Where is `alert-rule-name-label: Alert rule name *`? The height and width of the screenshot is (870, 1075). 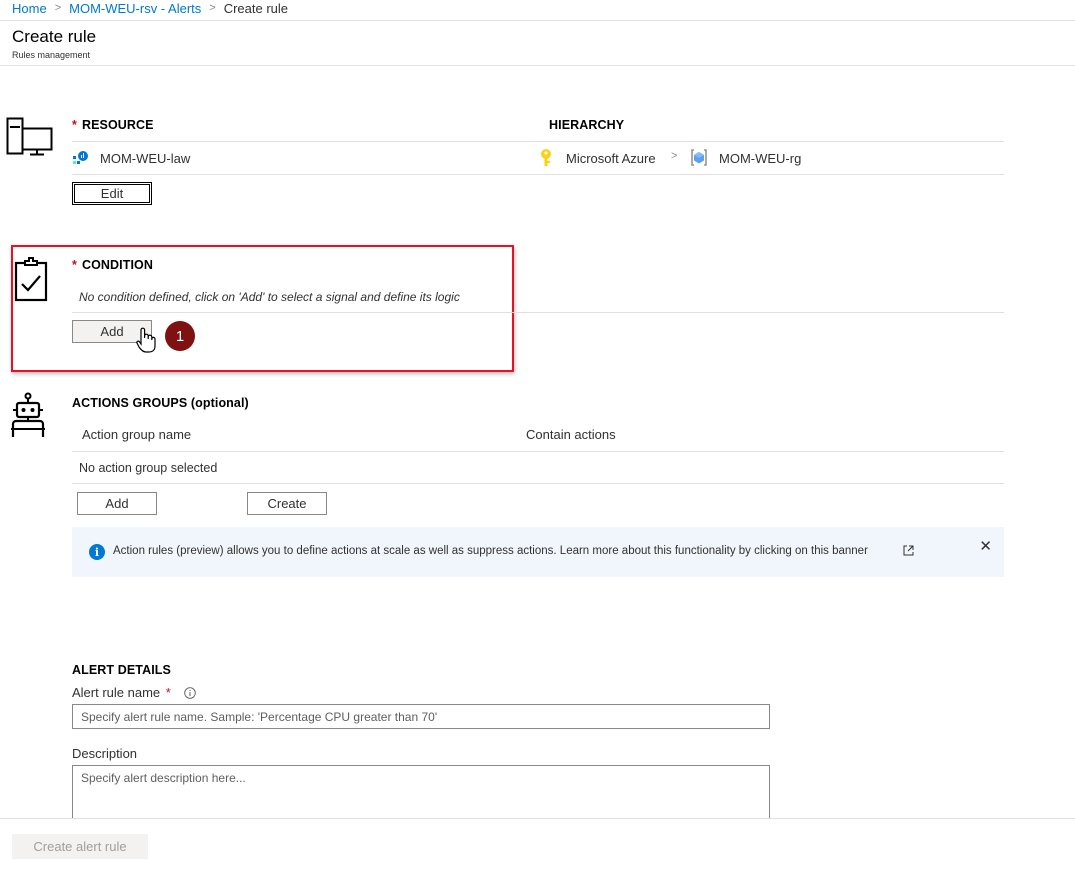 alert-rule-name-label: Alert rule name * is located at coordinates (124, 692).